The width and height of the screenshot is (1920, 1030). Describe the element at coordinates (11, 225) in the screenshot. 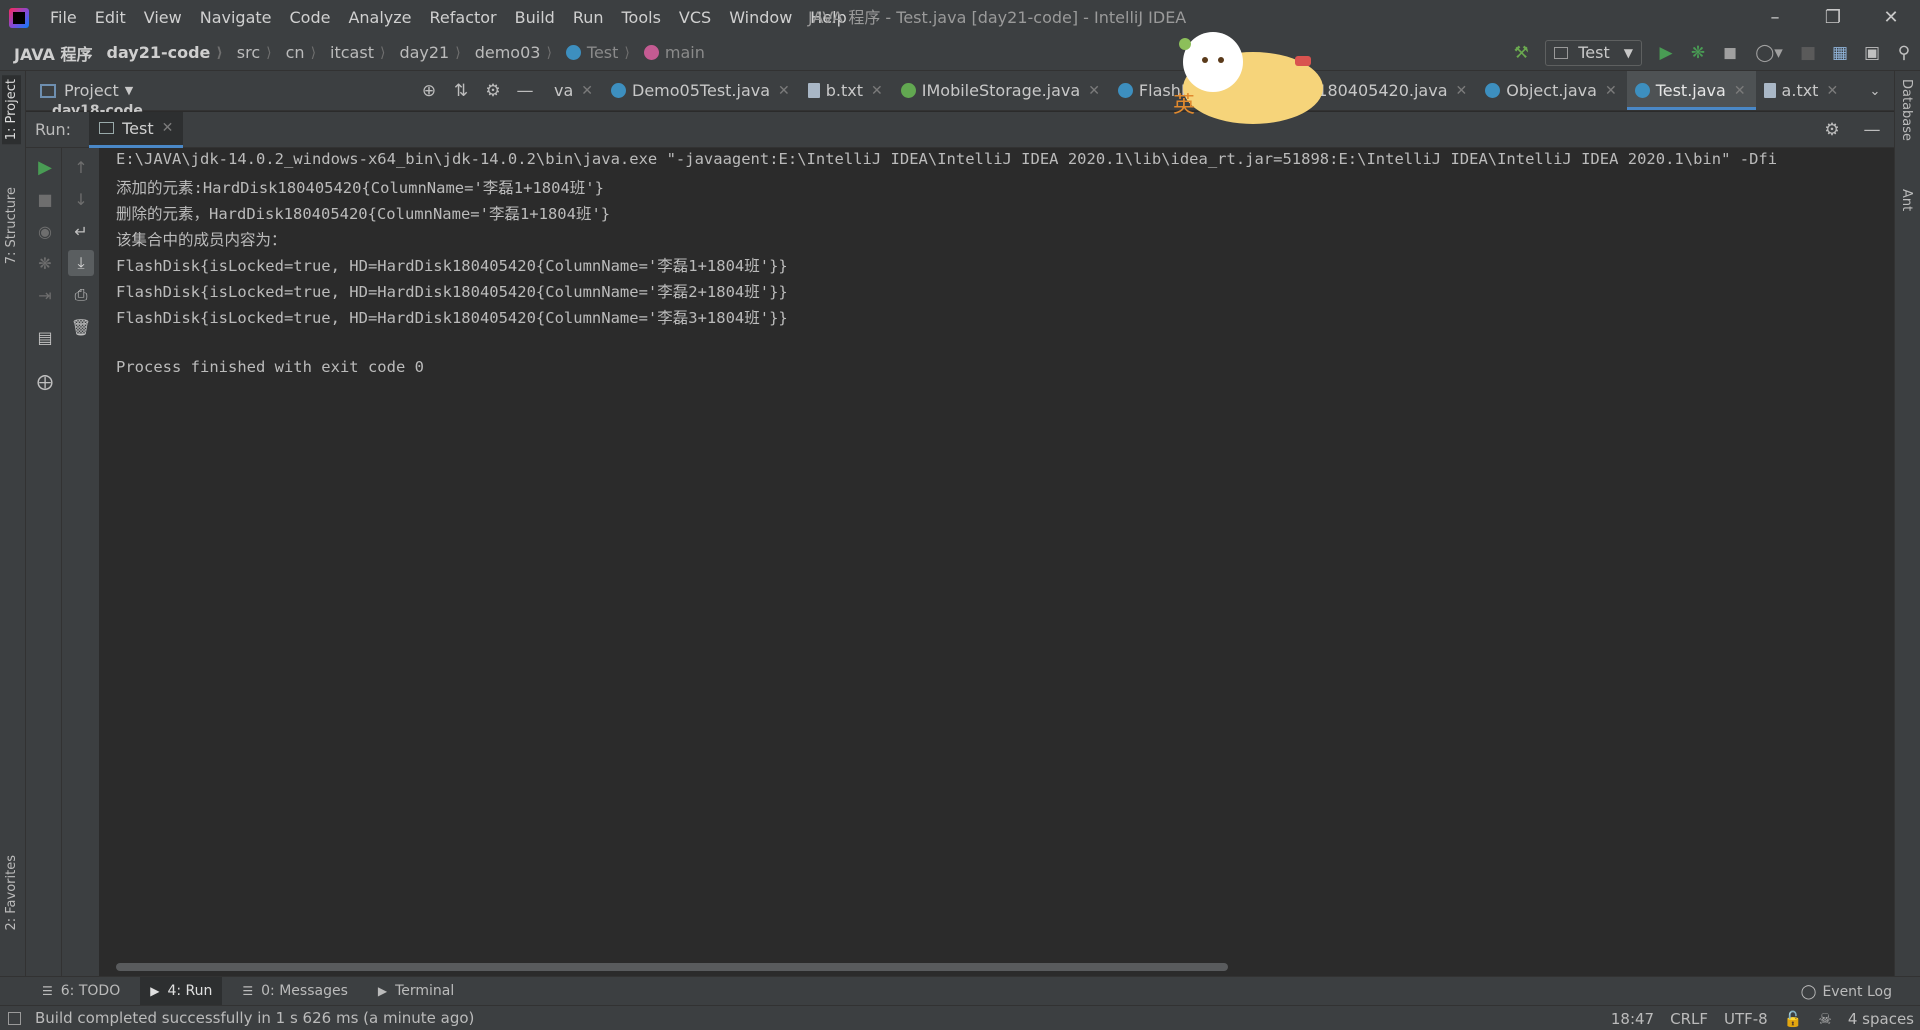

I see `tab-structure: 7: Structure` at that location.